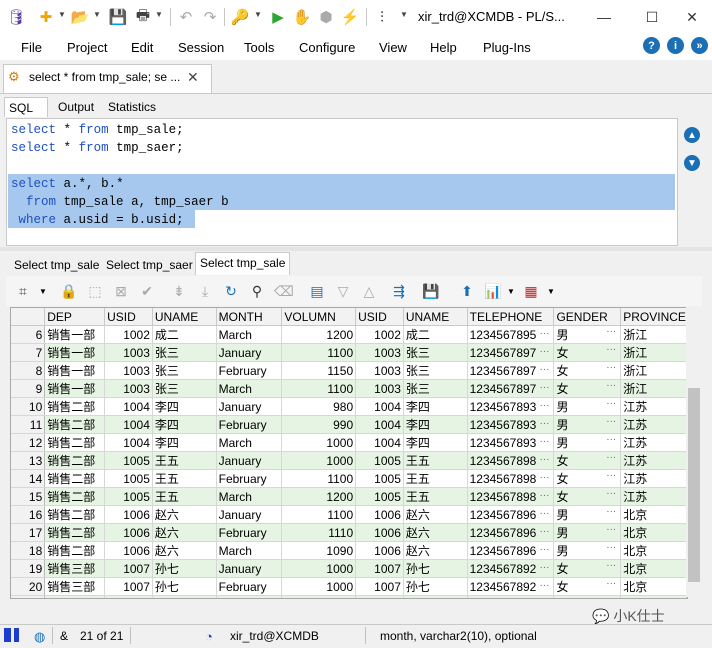  Describe the element at coordinates (435, 406) in the screenshot. I see `table-cell: 李四` at that location.